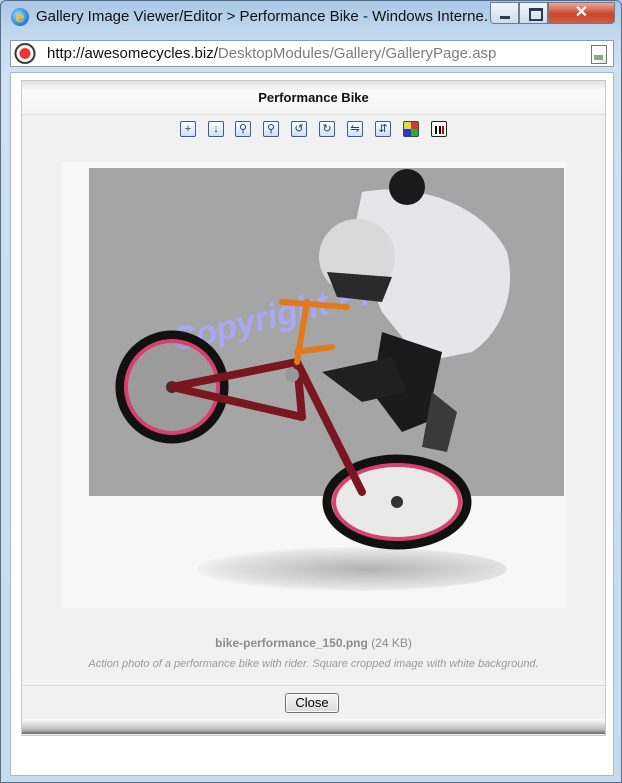 The height and width of the screenshot is (783, 622). Describe the element at coordinates (25, 53) in the screenshot. I see `site-favicon-icon` at that location.